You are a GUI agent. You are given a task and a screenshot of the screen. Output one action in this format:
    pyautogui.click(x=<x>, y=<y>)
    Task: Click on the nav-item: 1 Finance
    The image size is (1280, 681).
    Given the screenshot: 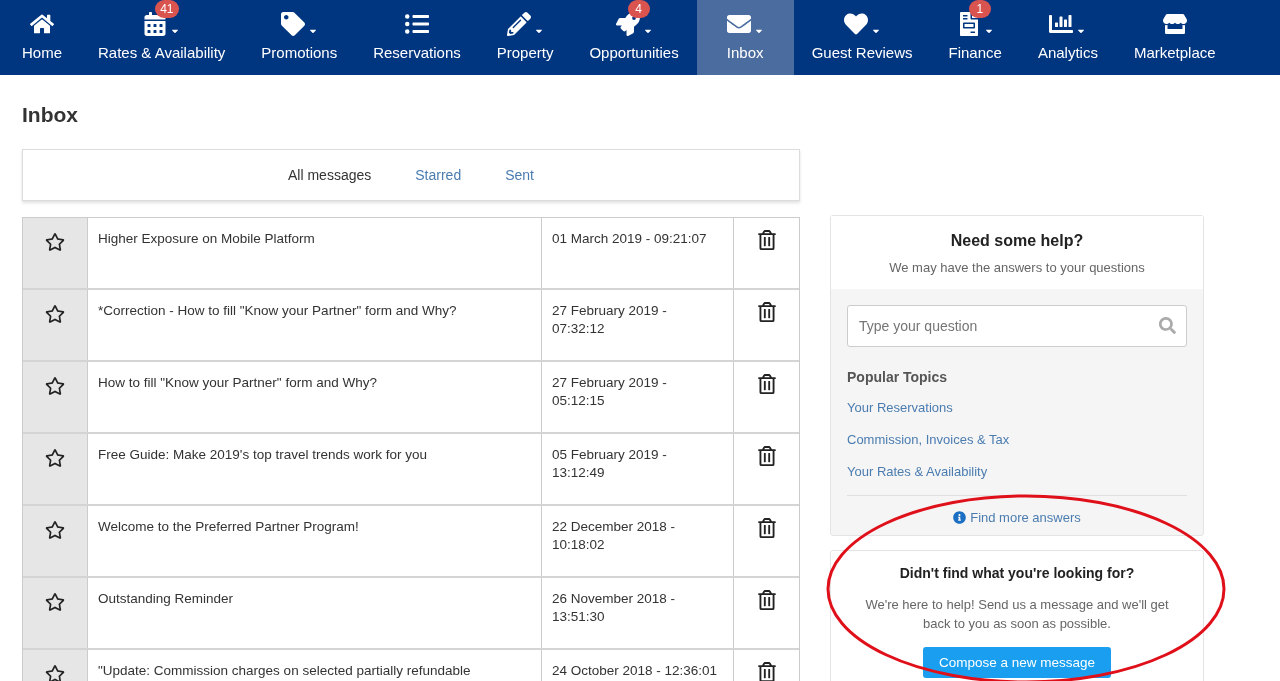 What is the action you would take?
    pyautogui.click(x=975, y=37)
    